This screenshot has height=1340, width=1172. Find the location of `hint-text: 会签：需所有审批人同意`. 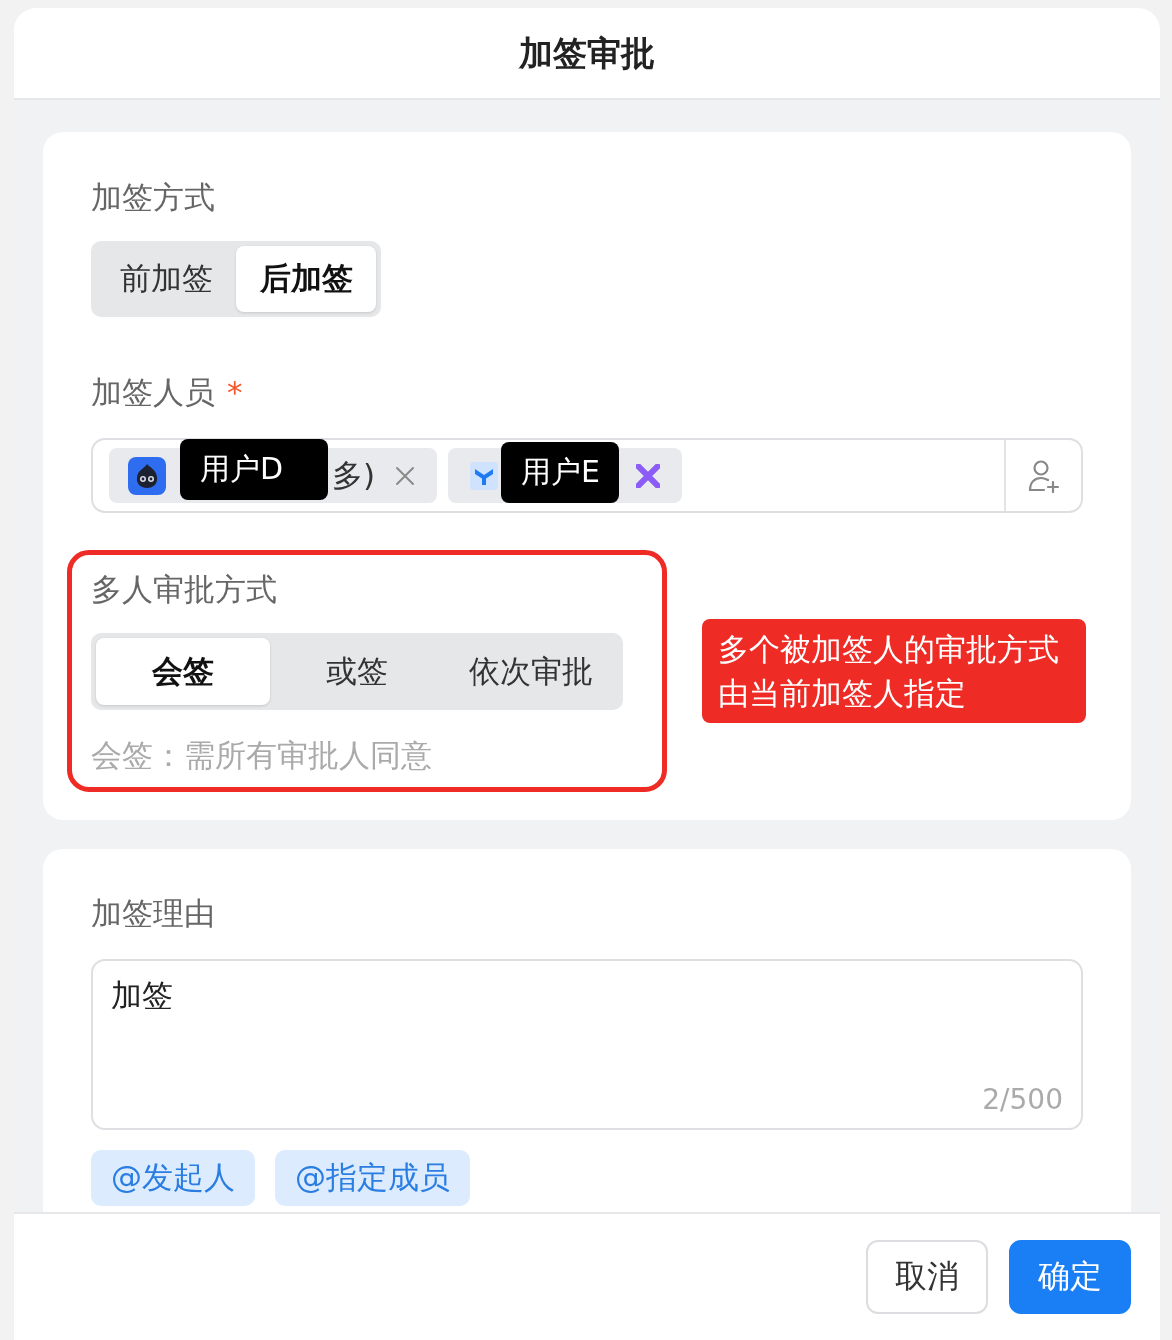

hint-text: 会签：需所有审批人同意 is located at coordinates (262, 755).